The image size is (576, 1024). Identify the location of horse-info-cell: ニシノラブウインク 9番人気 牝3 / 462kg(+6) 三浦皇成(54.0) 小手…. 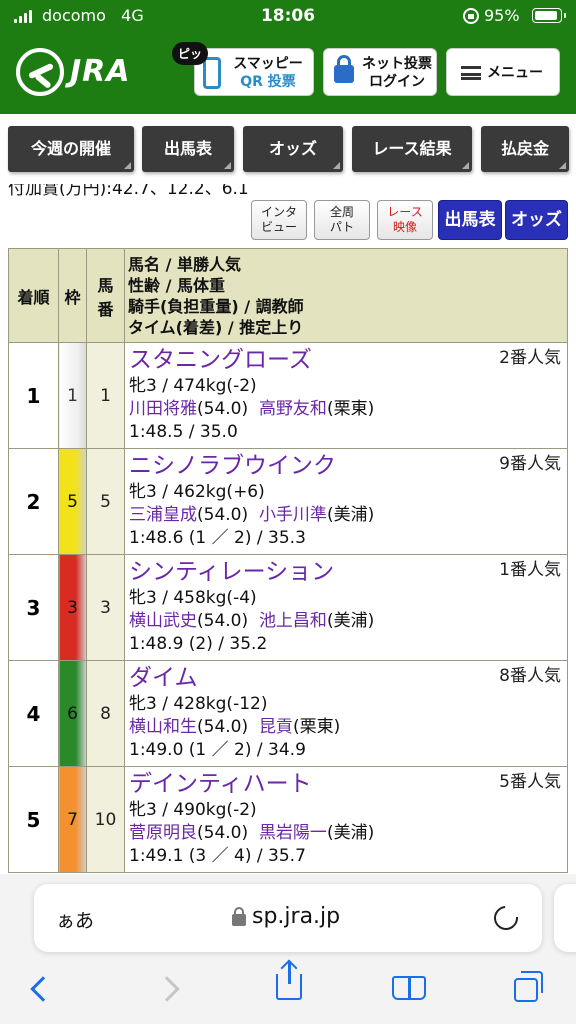
(346, 501).